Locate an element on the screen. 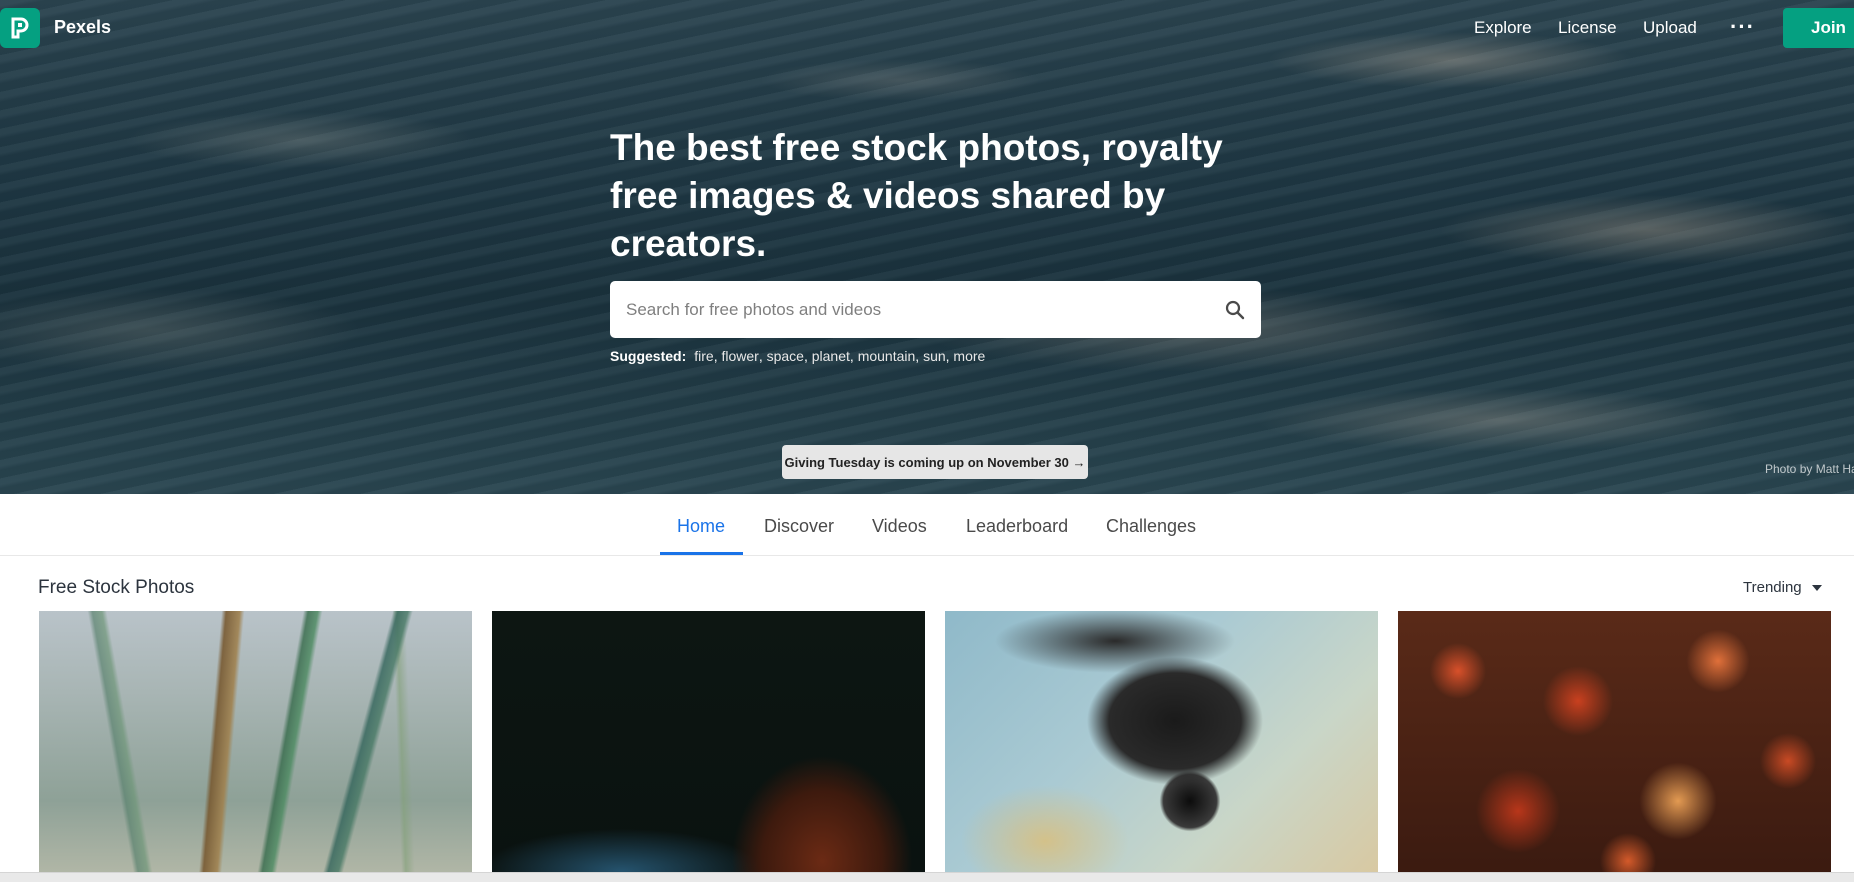 The width and height of the screenshot is (1854, 882). tab-leaderboard: Leaderboard is located at coordinates (1017, 526).